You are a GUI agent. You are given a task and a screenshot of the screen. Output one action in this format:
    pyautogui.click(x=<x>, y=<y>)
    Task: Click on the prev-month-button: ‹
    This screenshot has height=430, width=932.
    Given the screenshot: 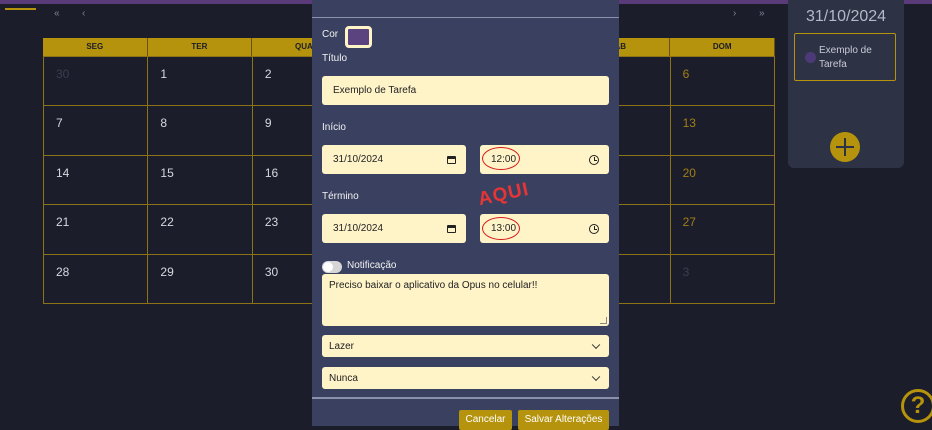 What is the action you would take?
    pyautogui.click(x=83, y=14)
    